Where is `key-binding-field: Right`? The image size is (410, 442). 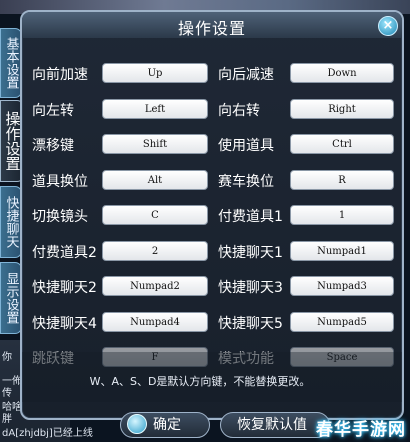 key-binding-field: Right is located at coordinates (342, 109).